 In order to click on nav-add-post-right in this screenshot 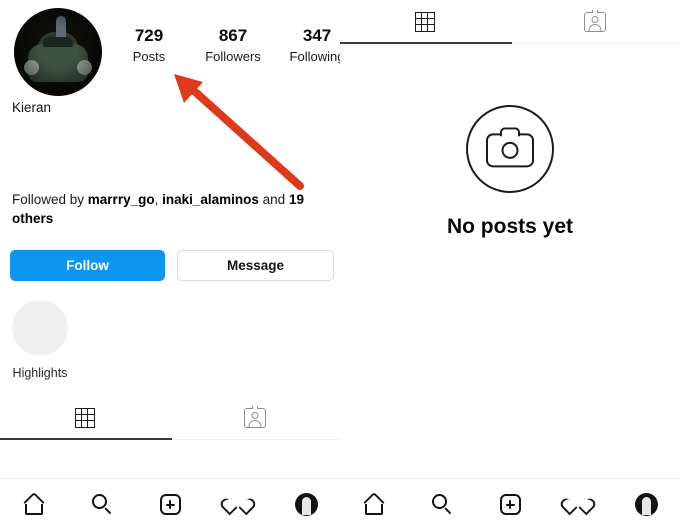, I will do `click(510, 505)`.